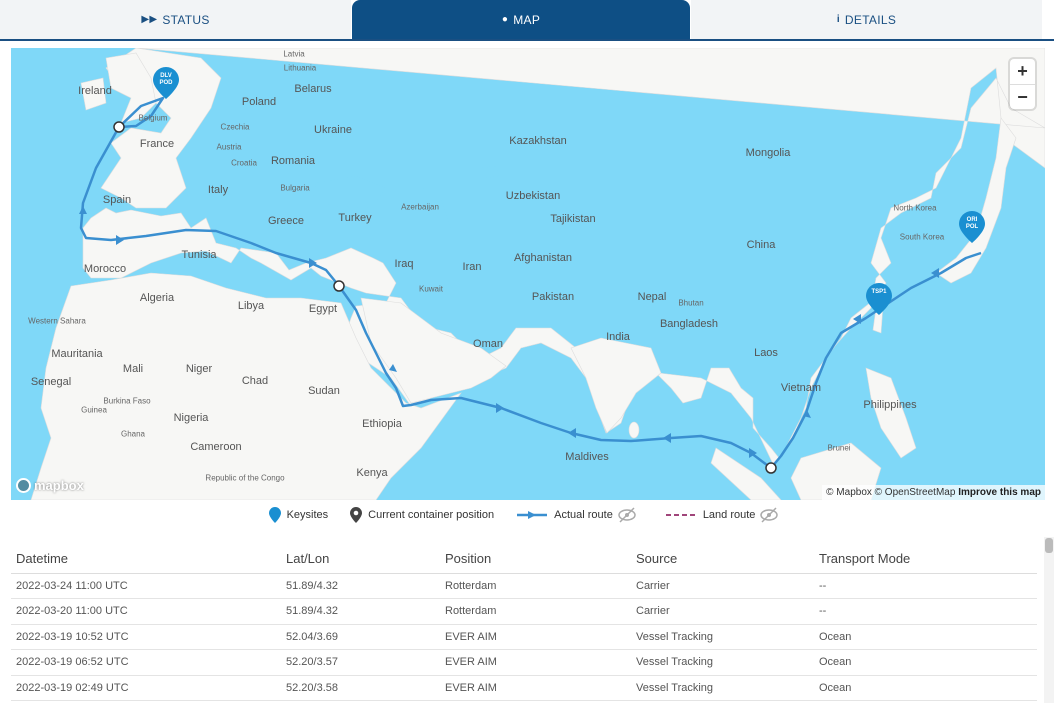 The image size is (1054, 703). I want to click on map-label: Uzbekistan, so click(533, 196).